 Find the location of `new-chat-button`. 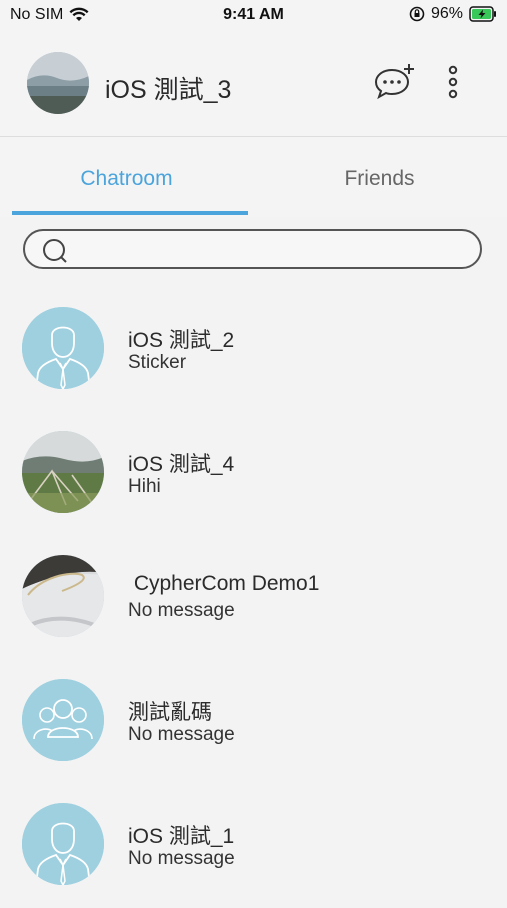

new-chat-button is located at coordinates (395, 83).